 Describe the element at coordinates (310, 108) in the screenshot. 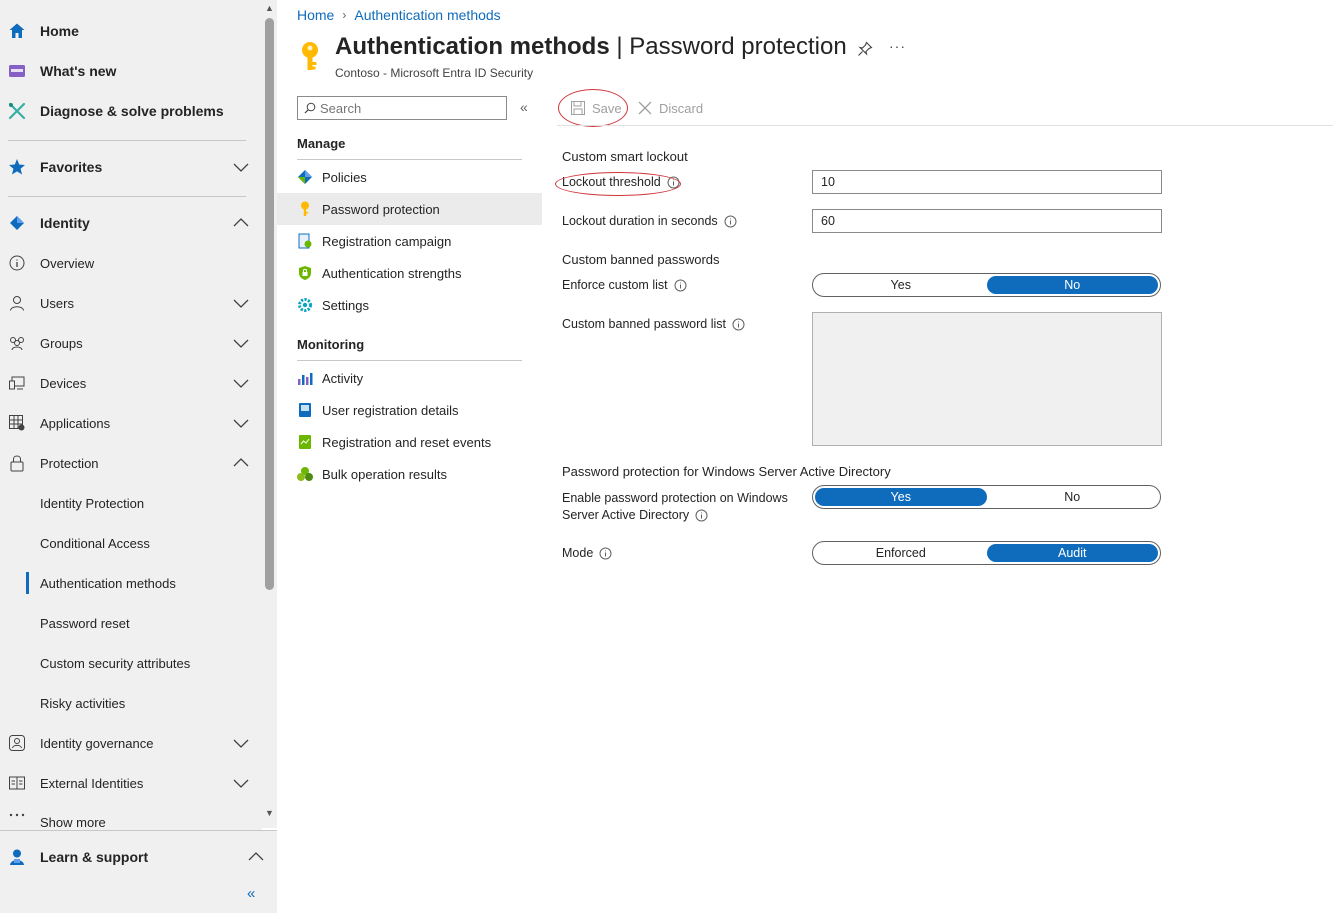

I see `search-icon` at that location.